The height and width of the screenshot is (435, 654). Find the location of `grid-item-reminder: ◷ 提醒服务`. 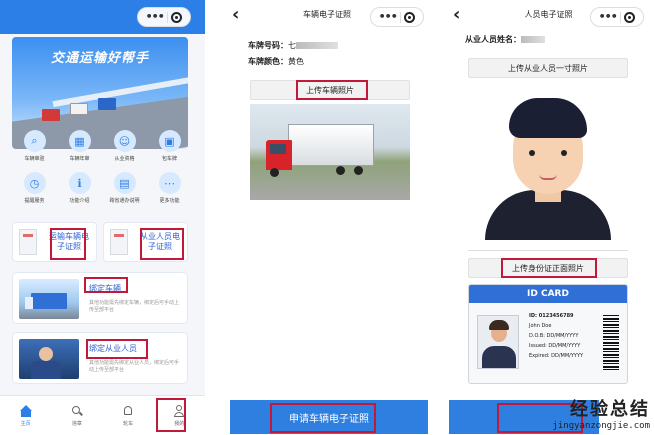

grid-item-reminder: ◷ 提醒服务 is located at coordinates (34, 188).